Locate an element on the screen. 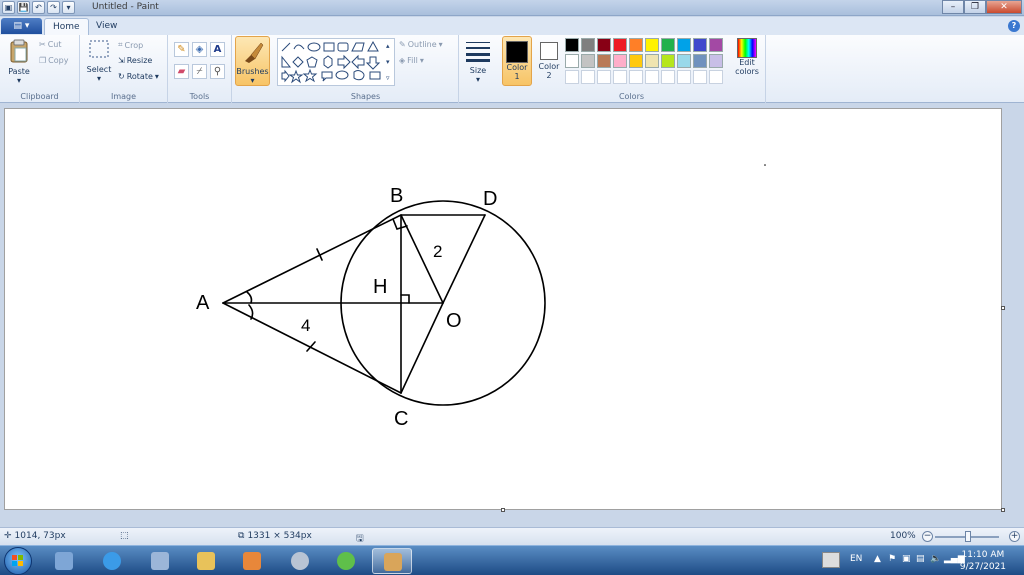 This screenshot has width=1024, height=575. maximize-button: ❐ is located at coordinates (975, 7).